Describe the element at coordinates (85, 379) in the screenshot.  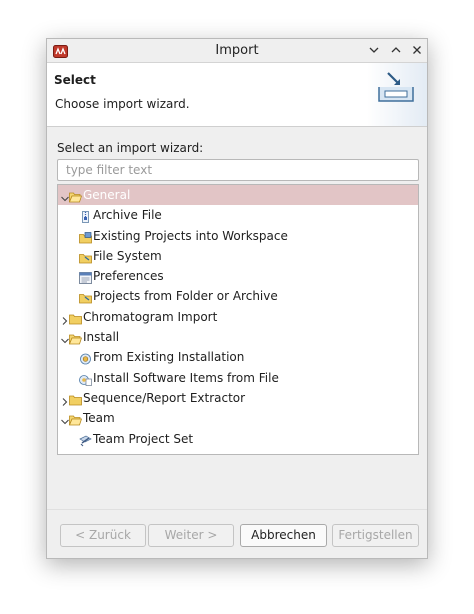
I see `install-software-icon` at that location.